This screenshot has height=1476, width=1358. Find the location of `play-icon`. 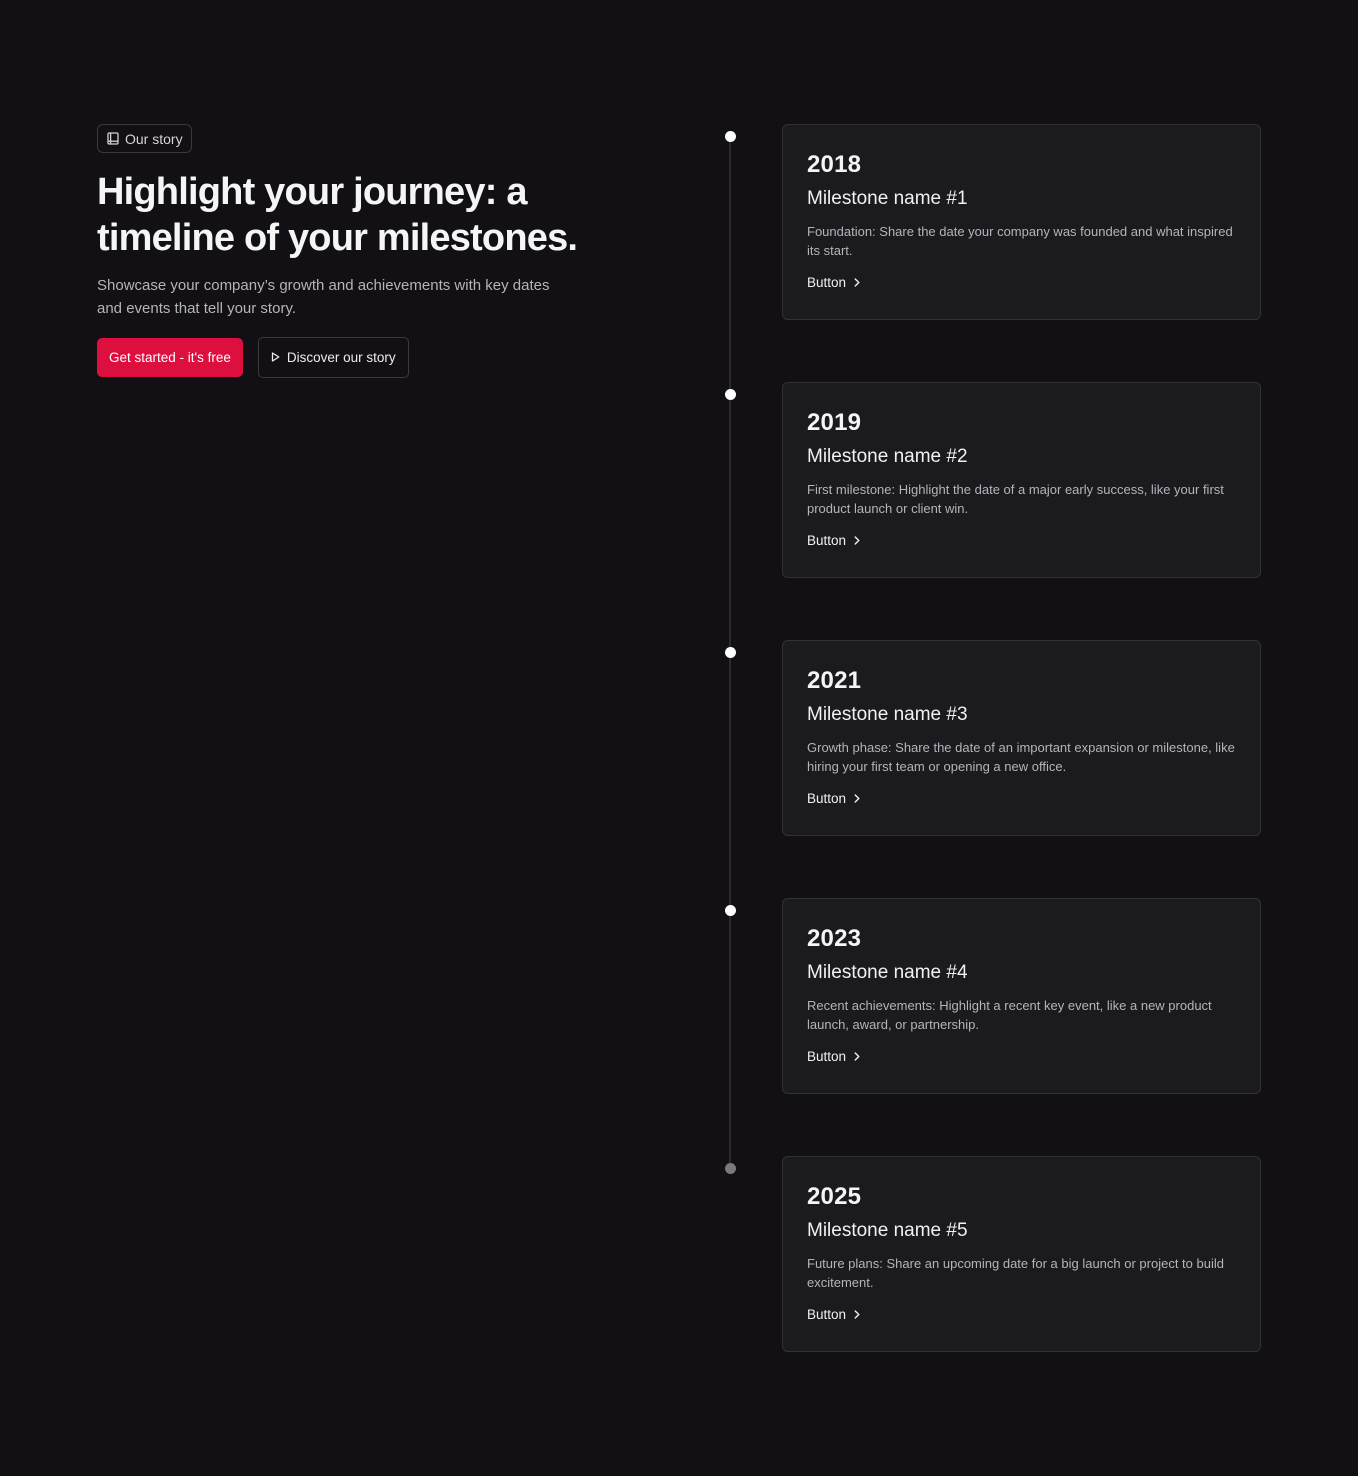

play-icon is located at coordinates (275, 357).